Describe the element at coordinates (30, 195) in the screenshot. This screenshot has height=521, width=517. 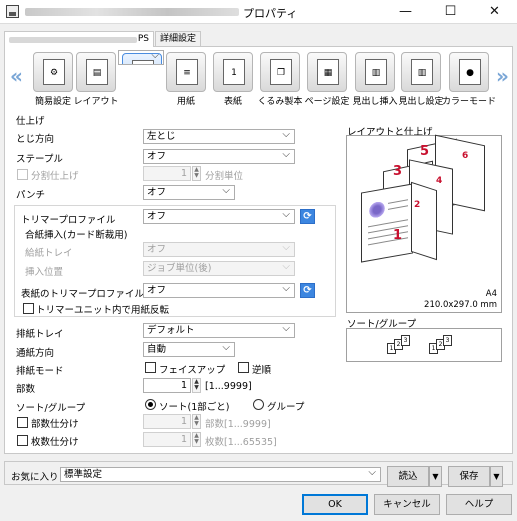
I see `punch-label: パンチ` at that location.